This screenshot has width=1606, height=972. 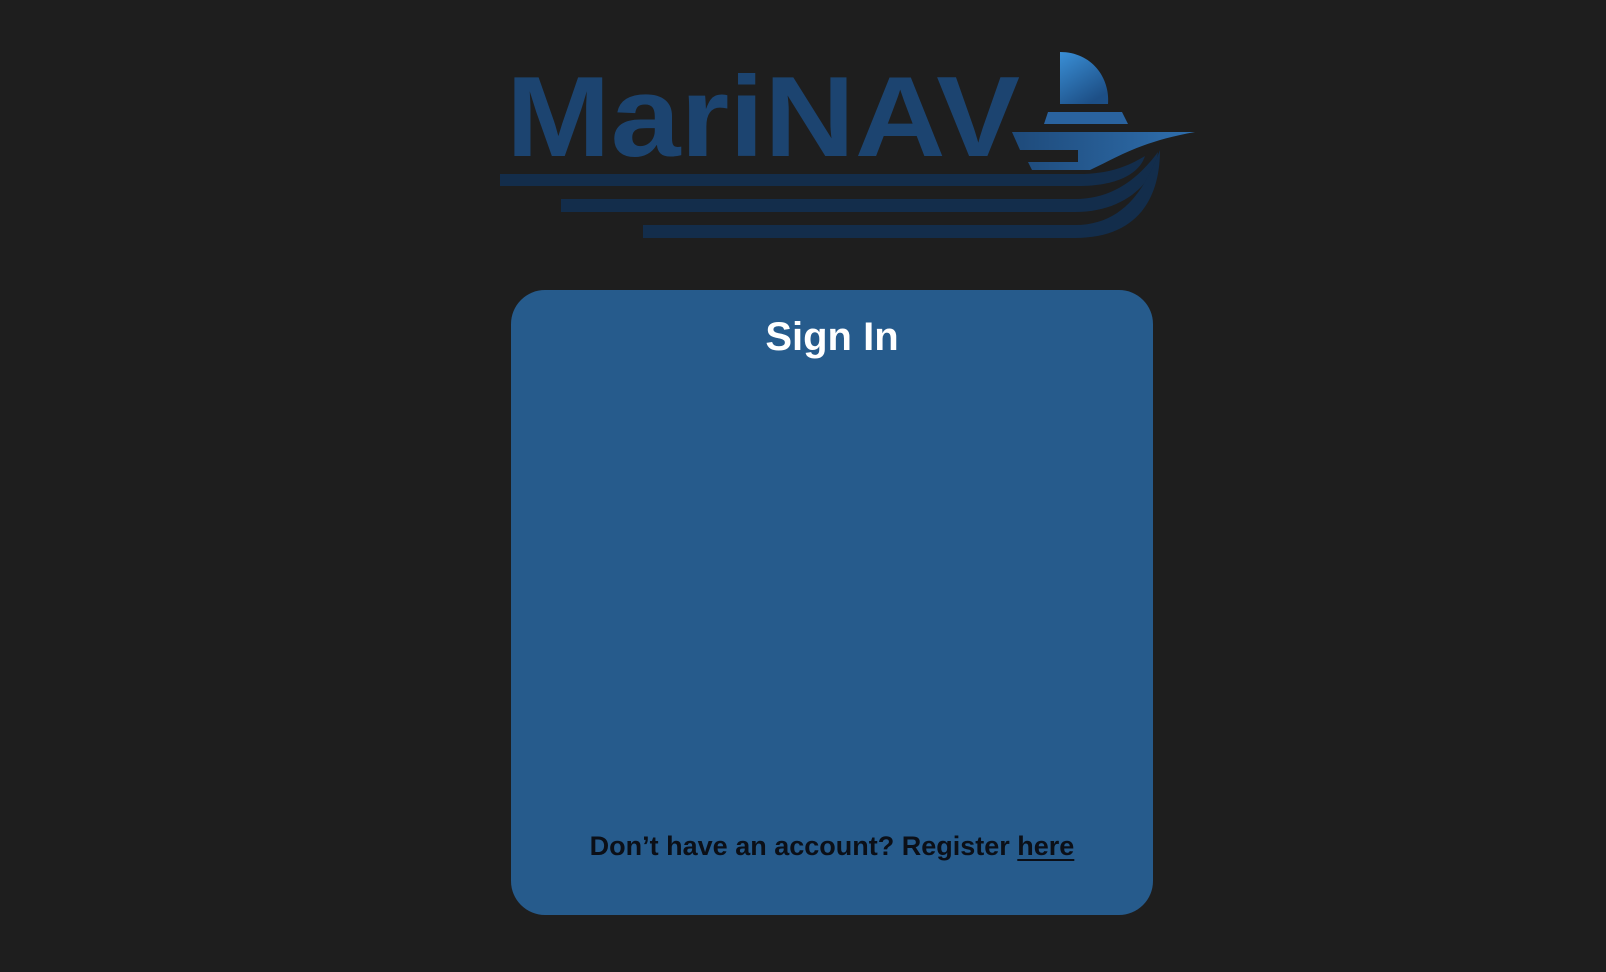 I want to click on marinav-logo: MariNAV, so click(x=850, y=146).